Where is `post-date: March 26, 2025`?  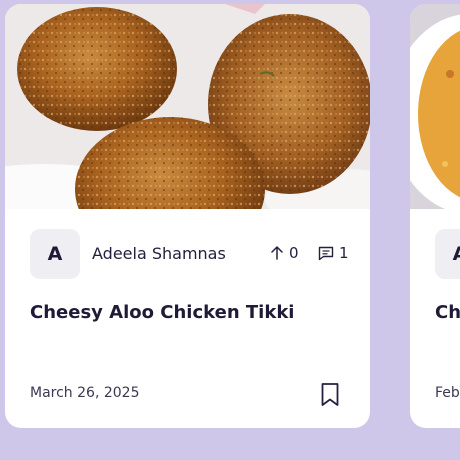
post-date: March 26, 2025 is located at coordinates (85, 393).